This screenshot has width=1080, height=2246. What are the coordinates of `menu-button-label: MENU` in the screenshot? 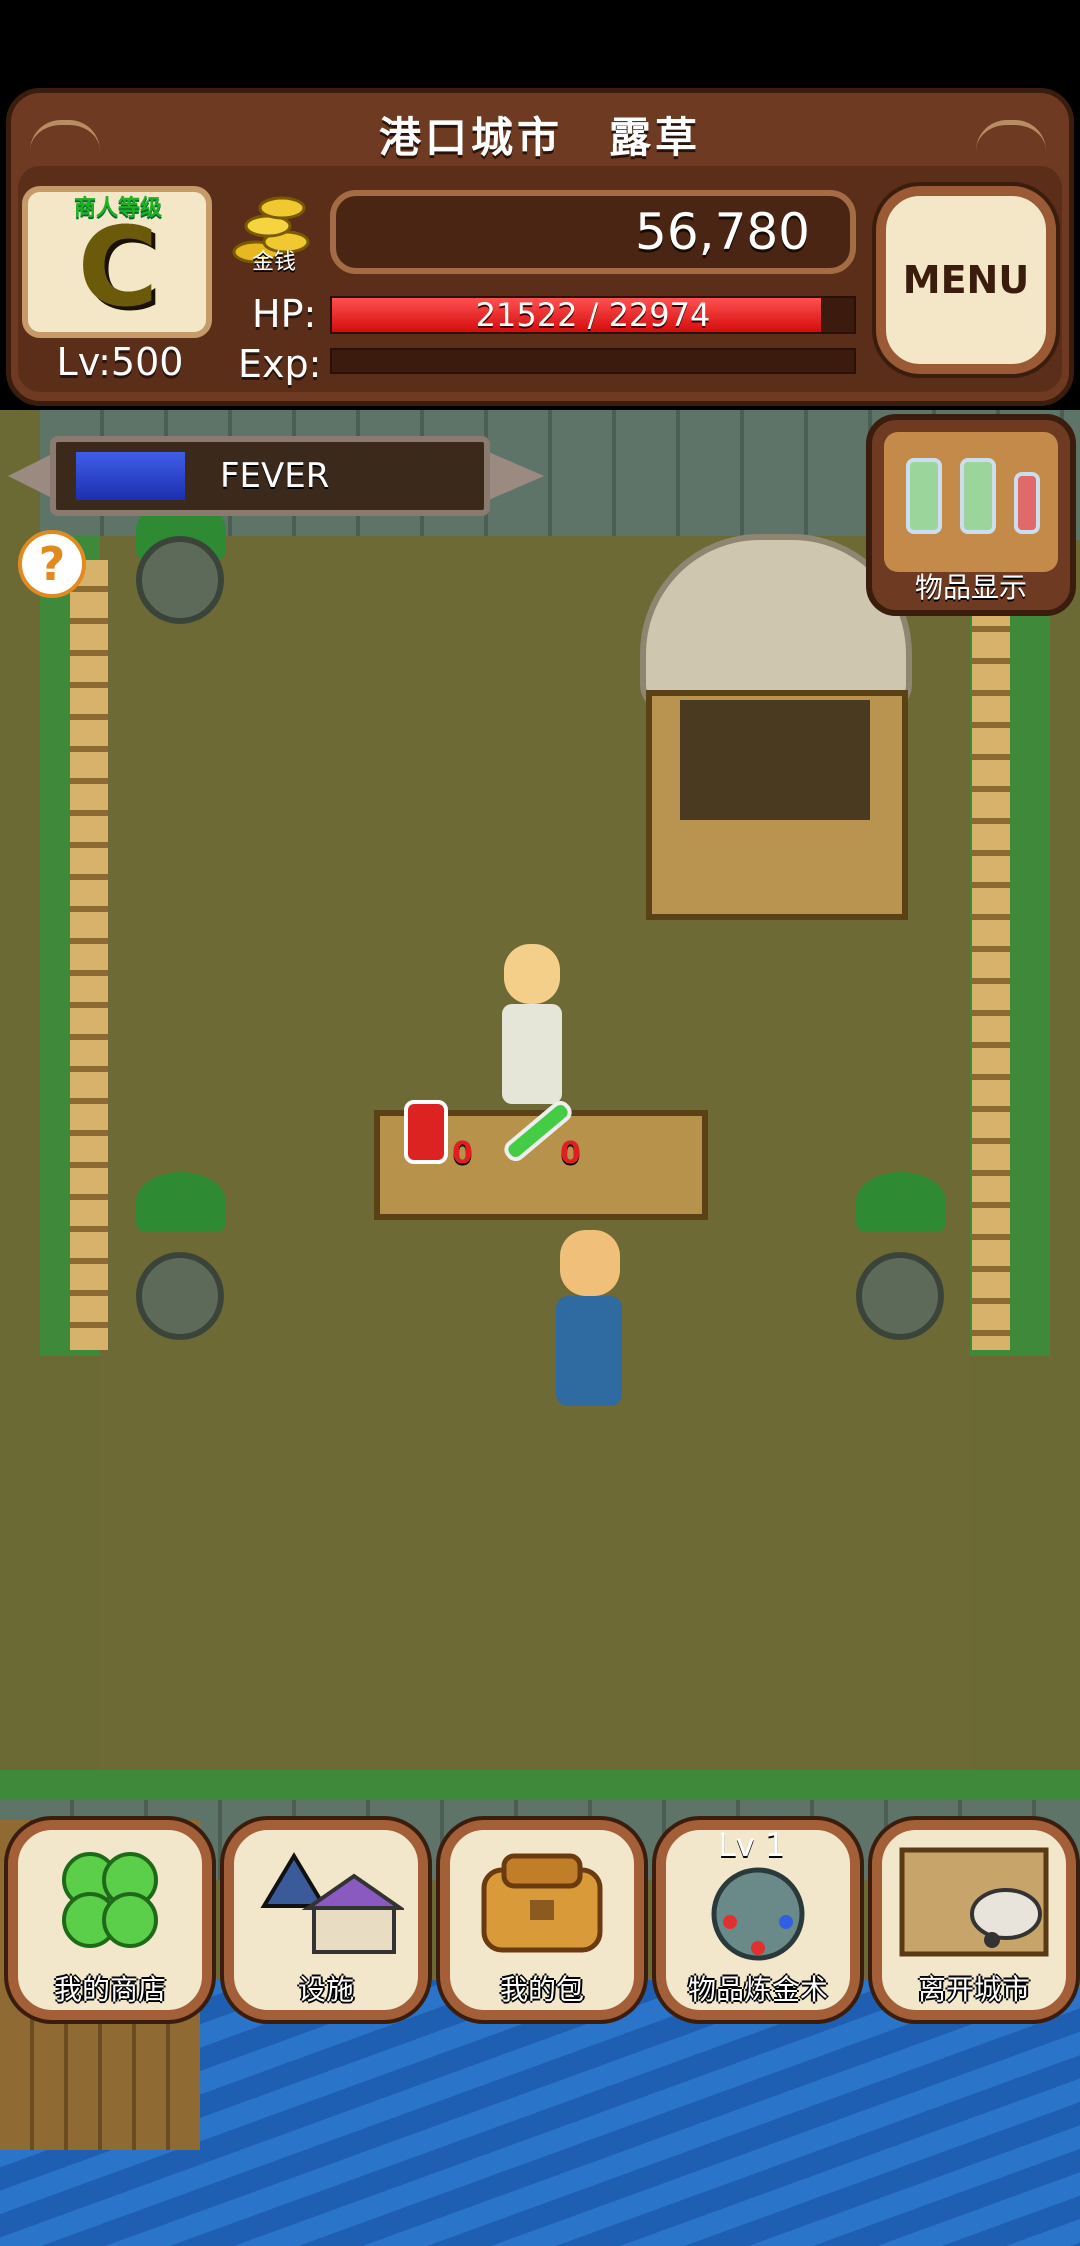 It's located at (966, 280).